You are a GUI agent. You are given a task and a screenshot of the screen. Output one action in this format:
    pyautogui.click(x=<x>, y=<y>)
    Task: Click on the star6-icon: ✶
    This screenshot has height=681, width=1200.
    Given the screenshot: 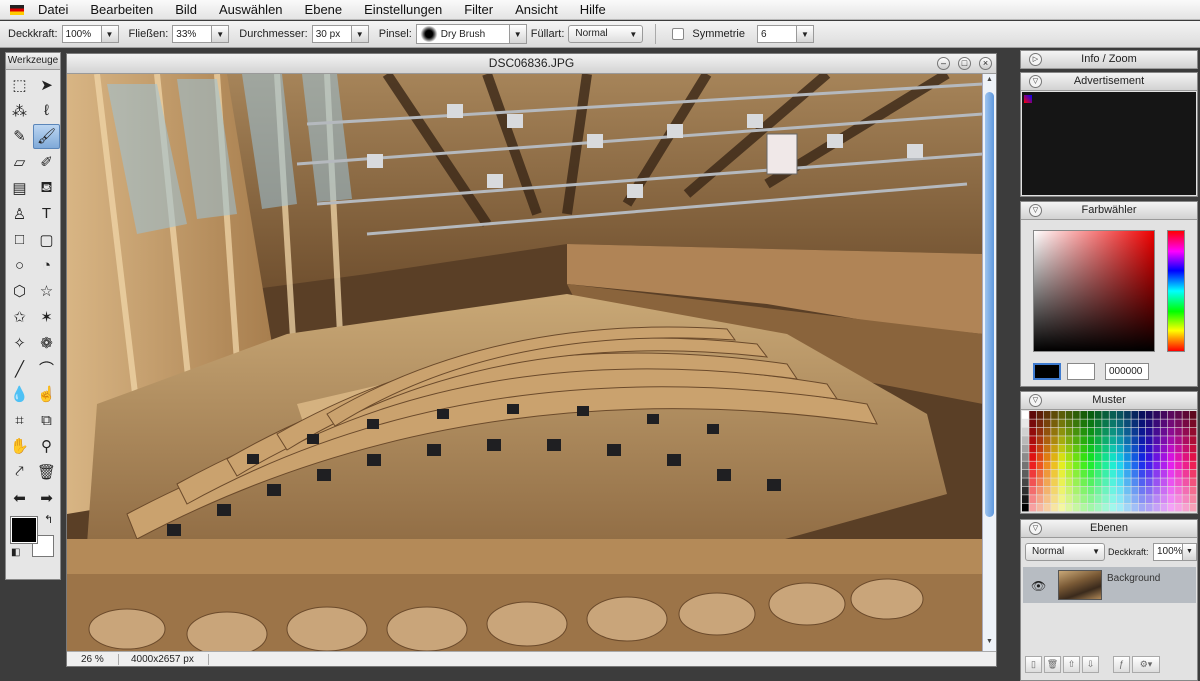 What is the action you would take?
    pyautogui.click(x=46, y=317)
    